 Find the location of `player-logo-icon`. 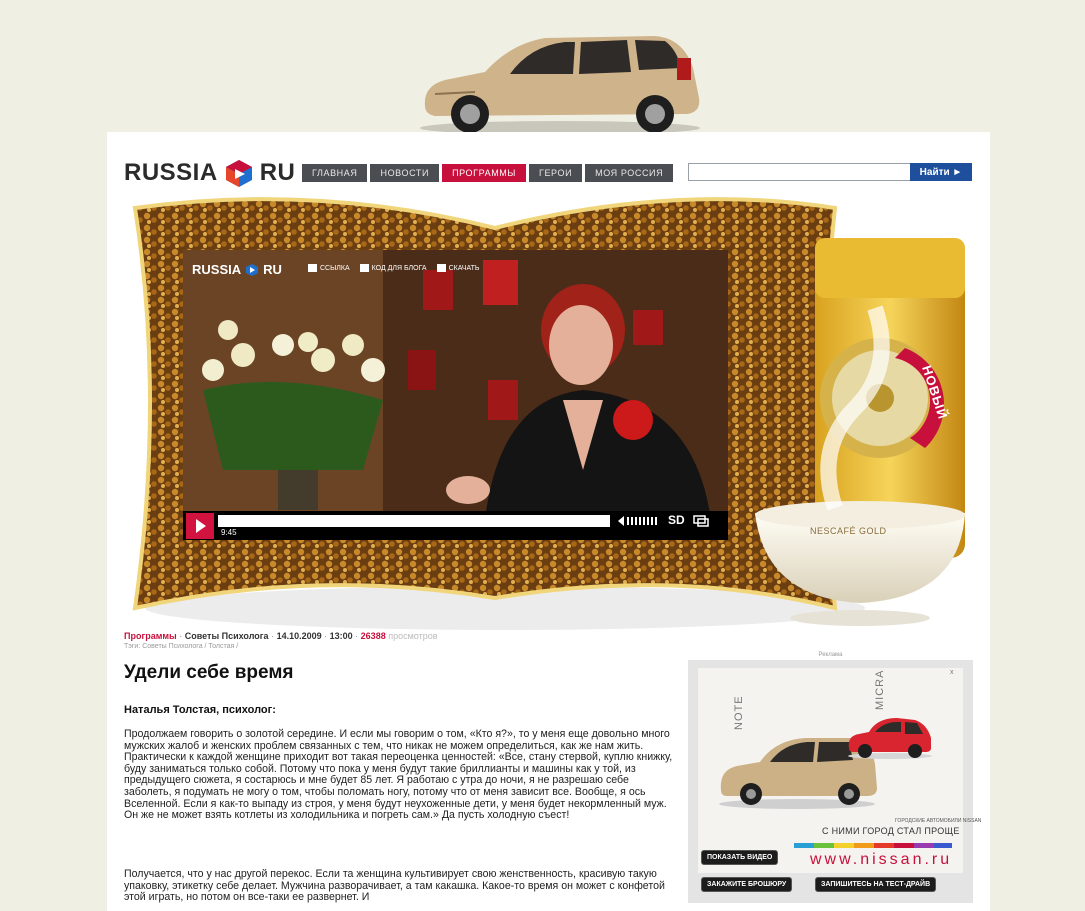

player-logo-icon is located at coordinates (252, 269).